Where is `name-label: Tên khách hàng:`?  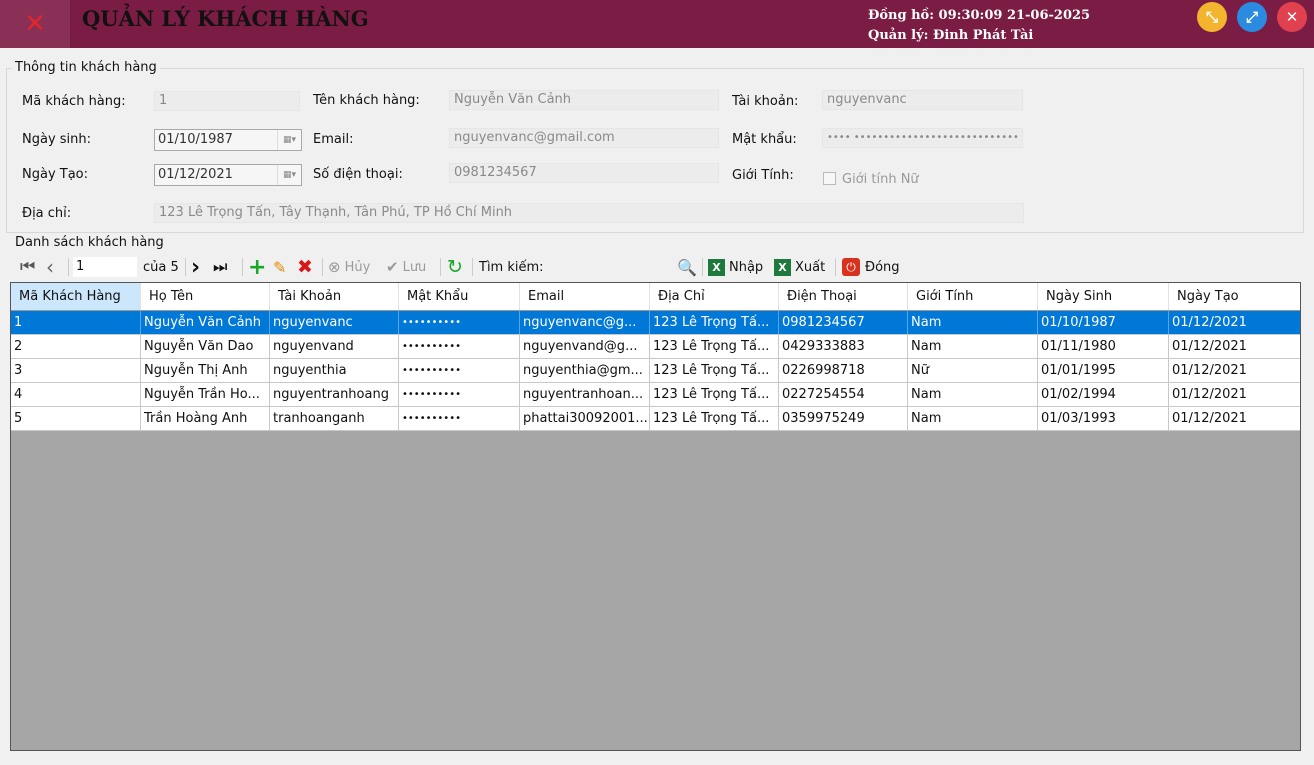
name-label: Tên khách hàng: is located at coordinates (366, 100).